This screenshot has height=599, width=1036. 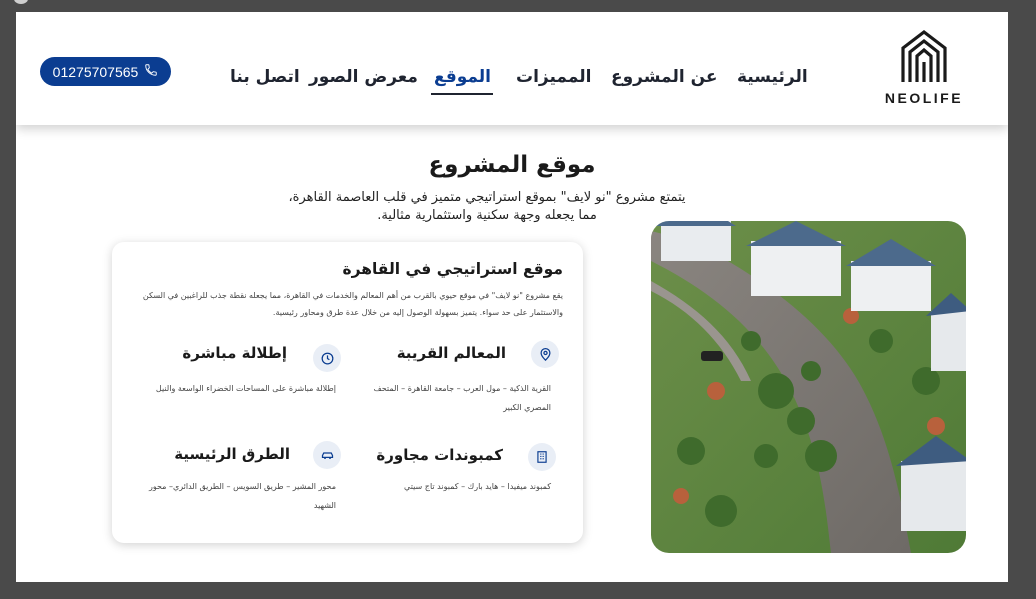 What do you see at coordinates (545, 354) in the screenshot?
I see `map-pin-icon` at bounding box center [545, 354].